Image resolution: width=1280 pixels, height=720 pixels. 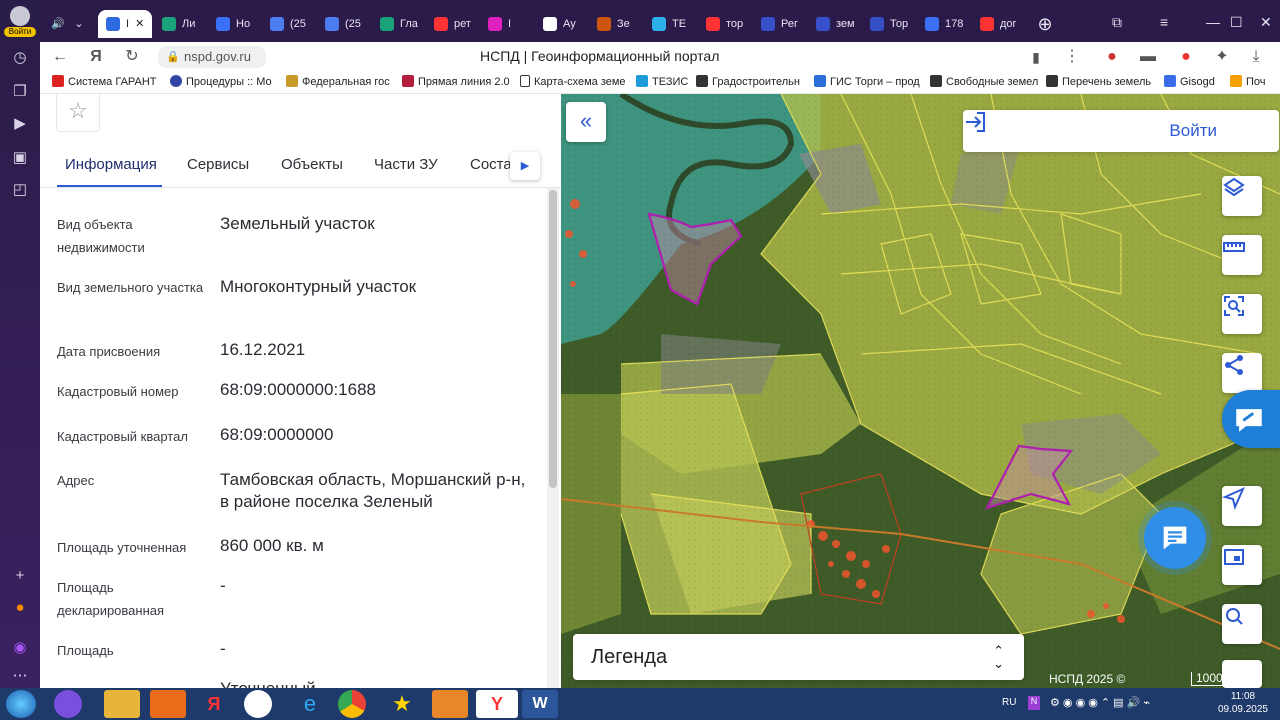 I want to click on tab-item: Зе, so click(x=617, y=24).